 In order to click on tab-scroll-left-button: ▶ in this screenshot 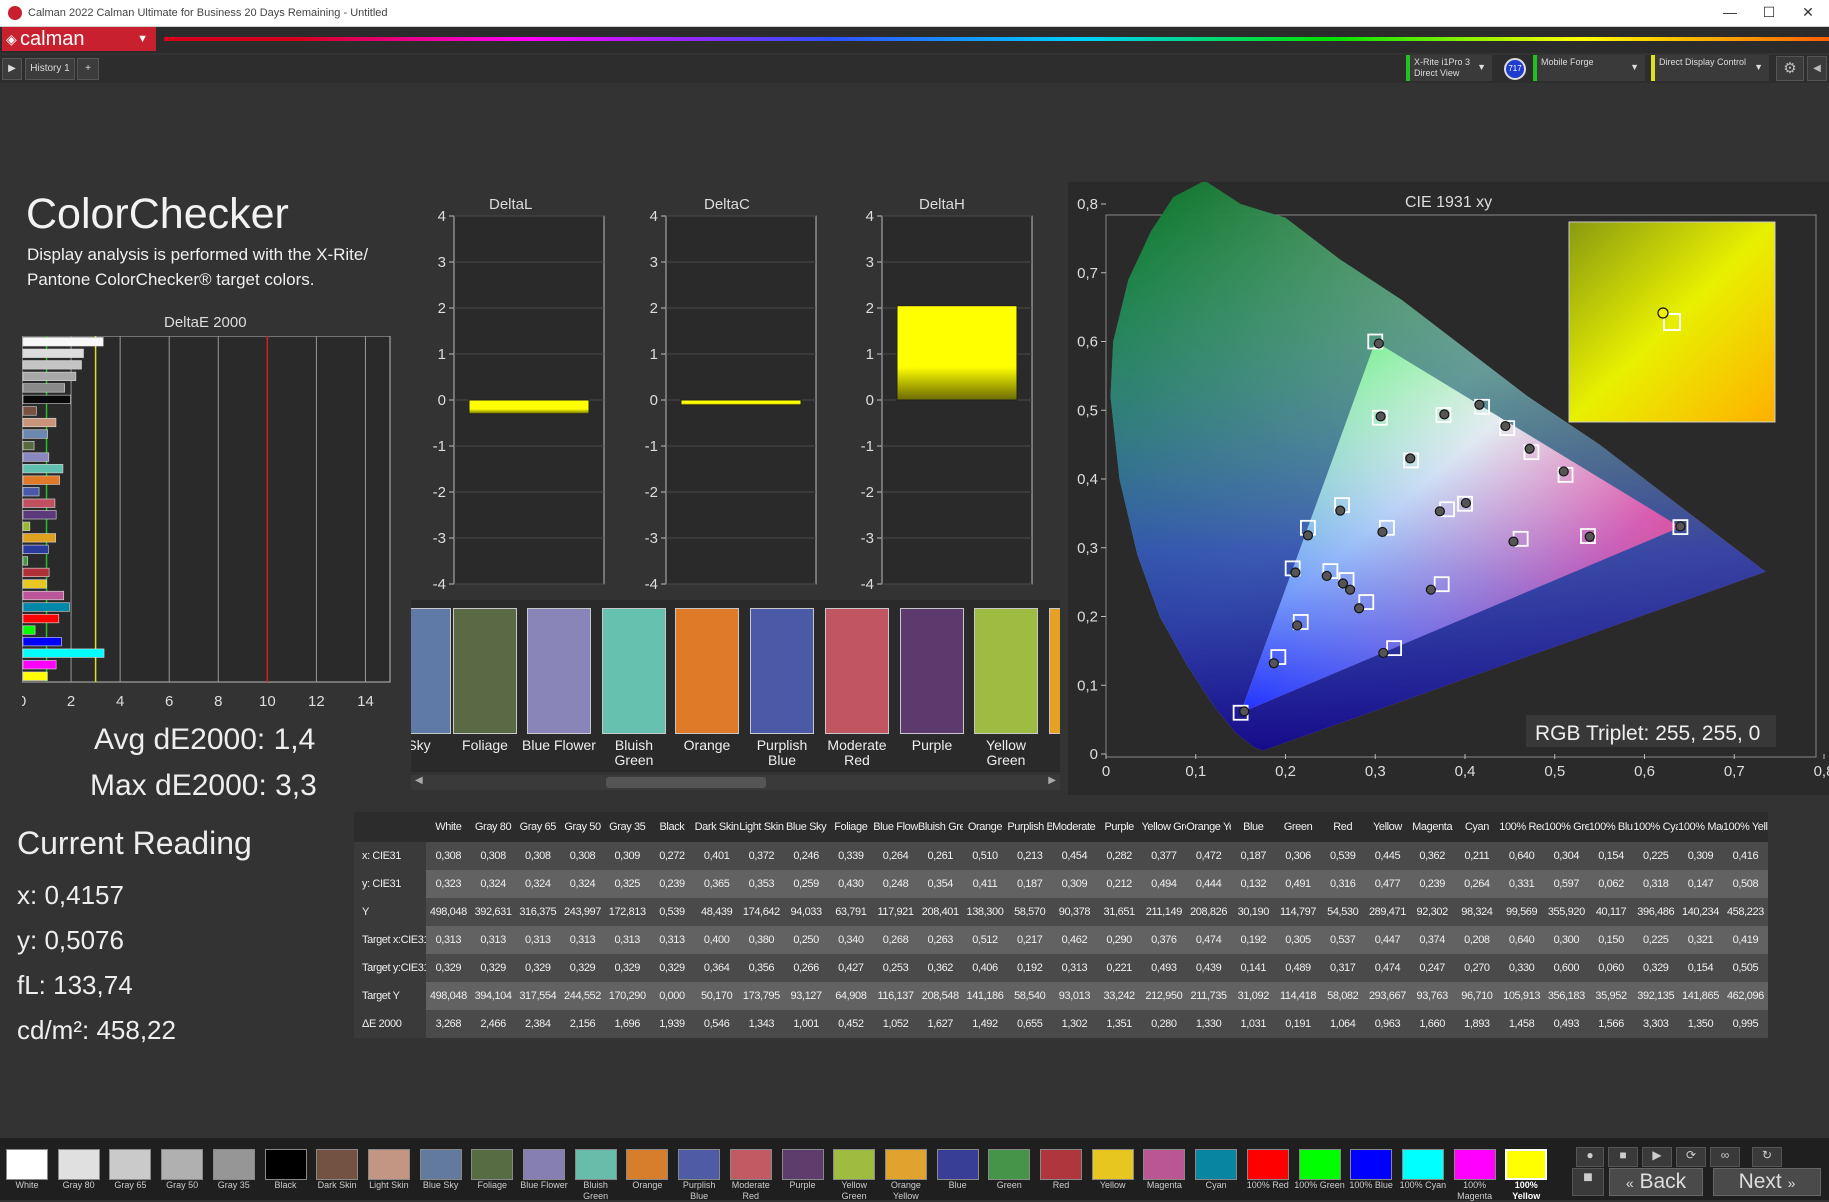, I will do `click(12, 69)`.